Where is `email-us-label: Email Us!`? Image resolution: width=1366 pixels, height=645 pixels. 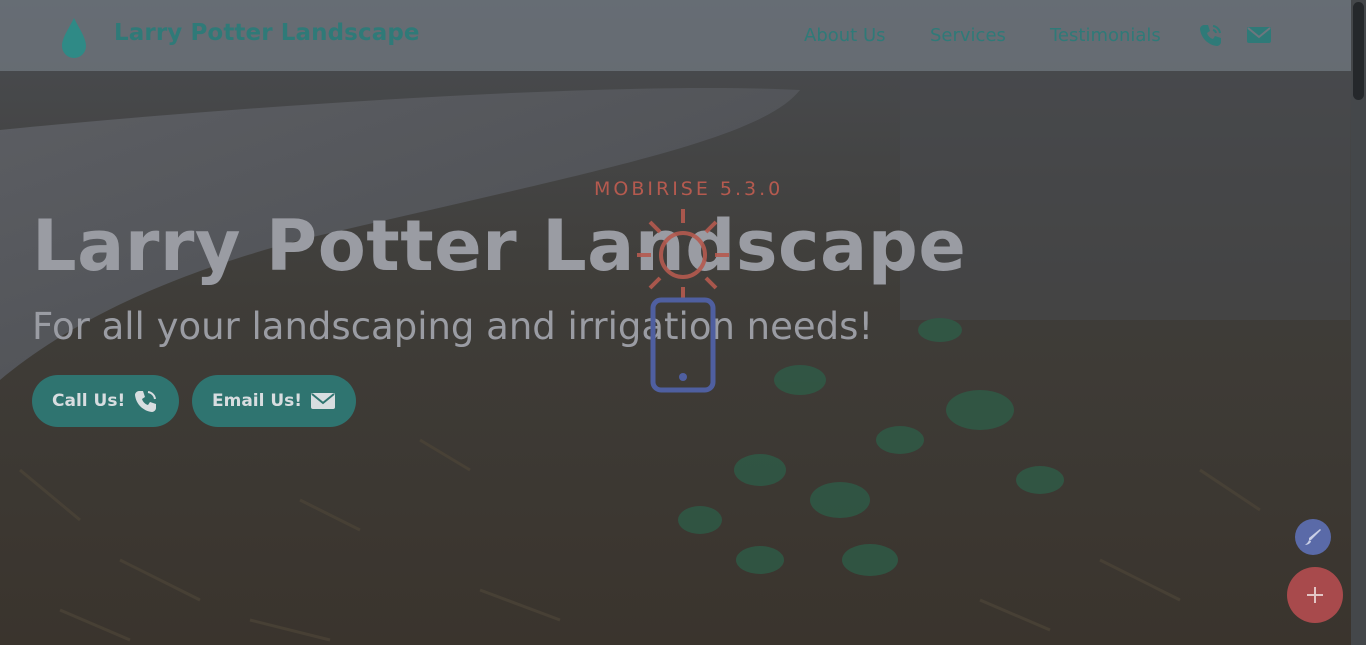
email-us-label: Email Us! is located at coordinates (257, 401).